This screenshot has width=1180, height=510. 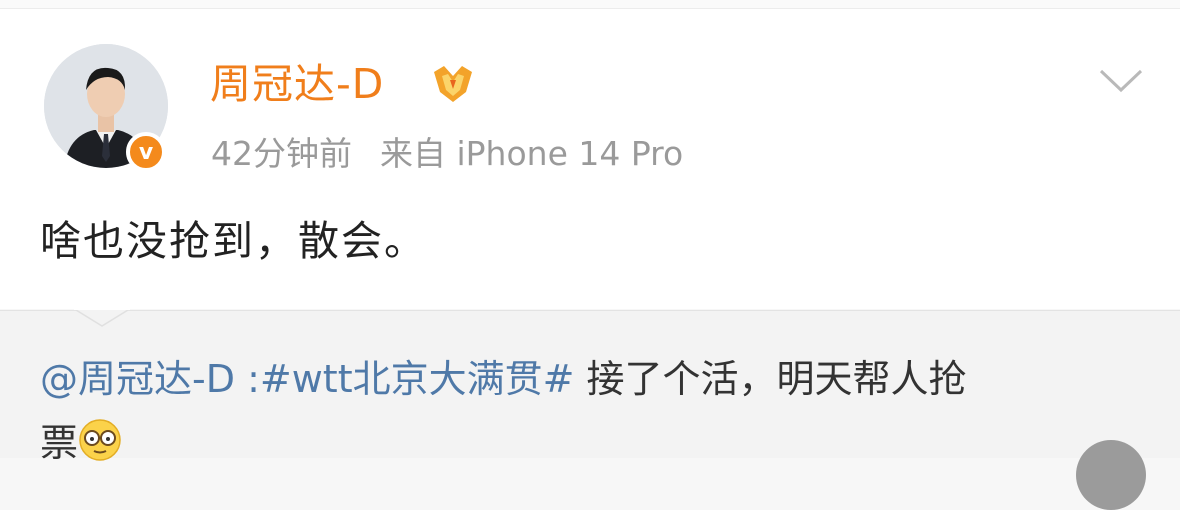 What do you see at coordinates (233, 241) in the screenshot?
I see `post-text: 啥也没抢到，散会。` at bounding box center [233, 241].